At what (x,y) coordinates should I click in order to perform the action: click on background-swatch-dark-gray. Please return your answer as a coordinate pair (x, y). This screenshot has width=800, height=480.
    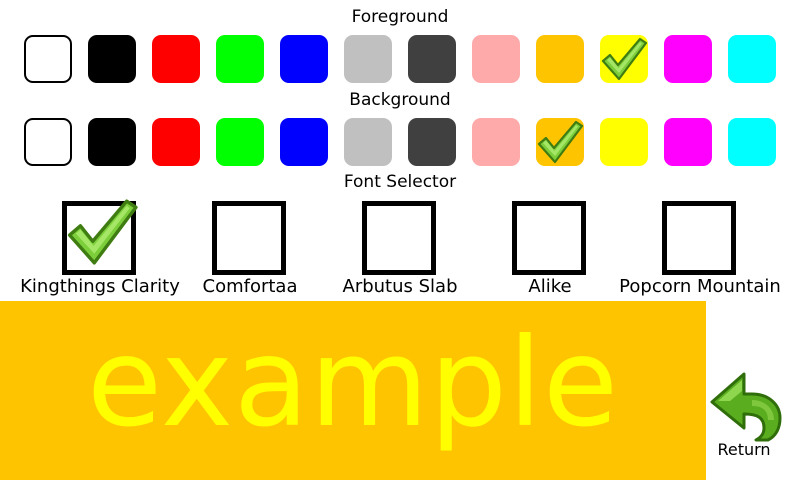
    Looking at the image, I should click on (432, 142).